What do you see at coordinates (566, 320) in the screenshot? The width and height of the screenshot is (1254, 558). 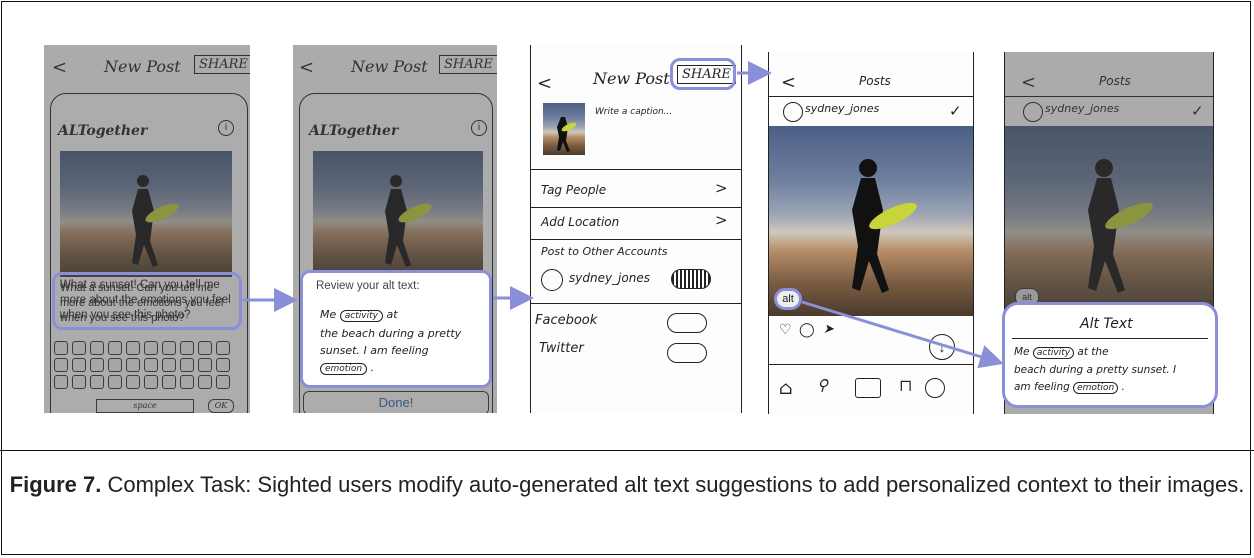 I see `facebook-label: Facebook` at bounding box center [566, 320].